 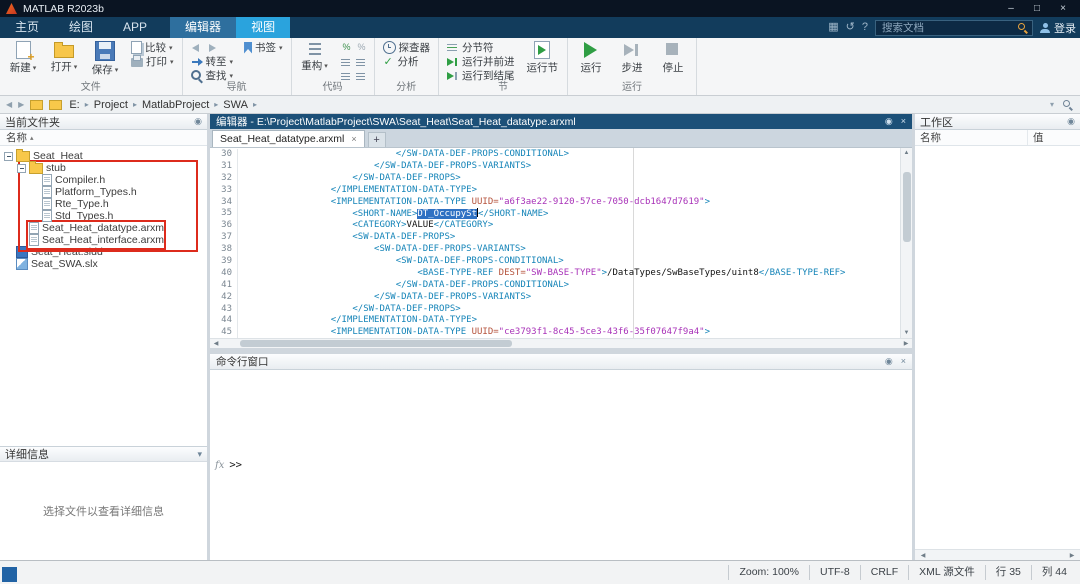 I want to click on ws-scroll-left-icon: ◀, so click(x=923, y=555).